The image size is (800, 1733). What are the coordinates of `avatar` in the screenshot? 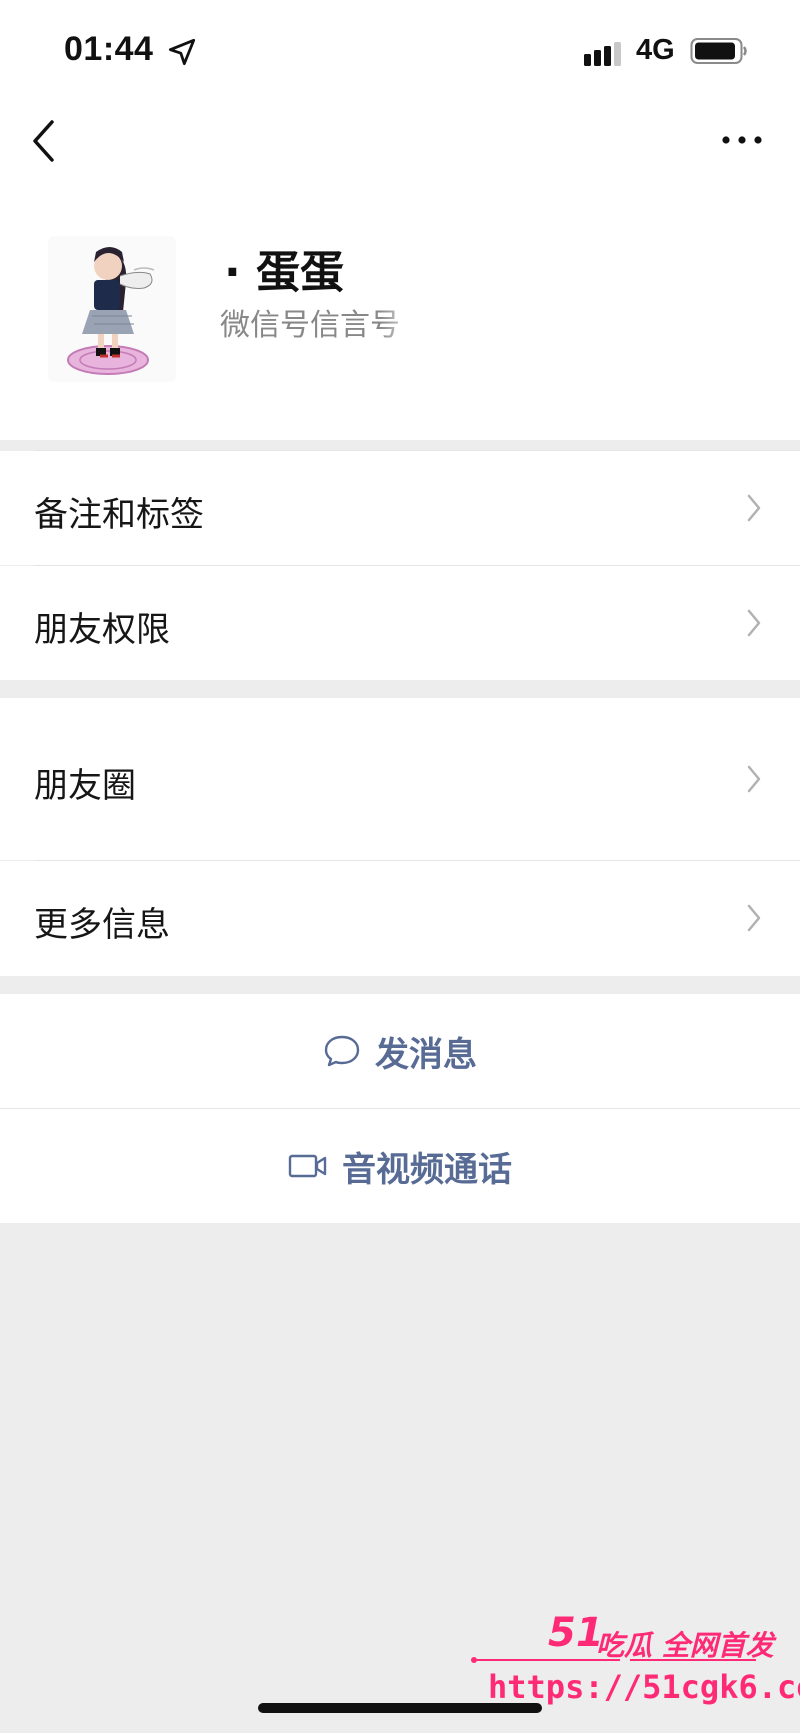 It's located at (112, 309).